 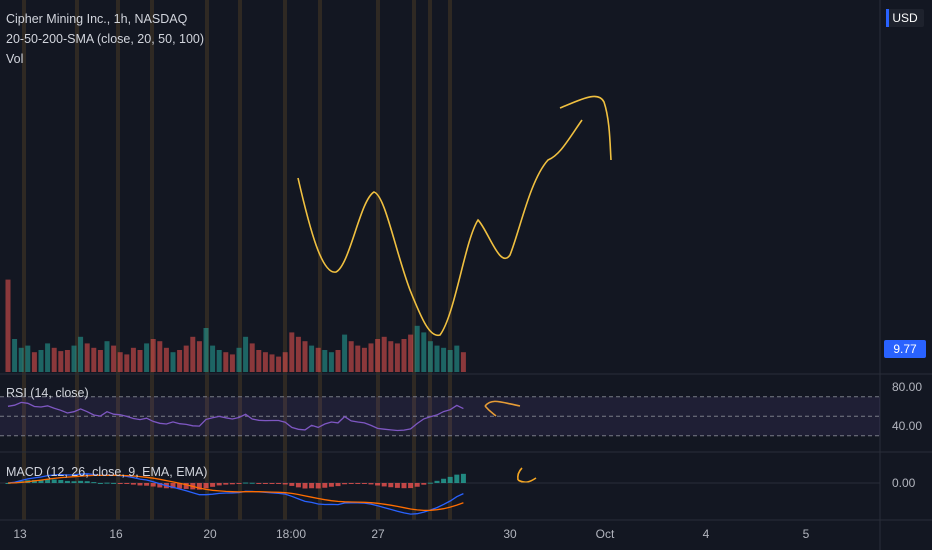 I want to click on rsi-tick-label: 80.00, so click(x=907, y=387).